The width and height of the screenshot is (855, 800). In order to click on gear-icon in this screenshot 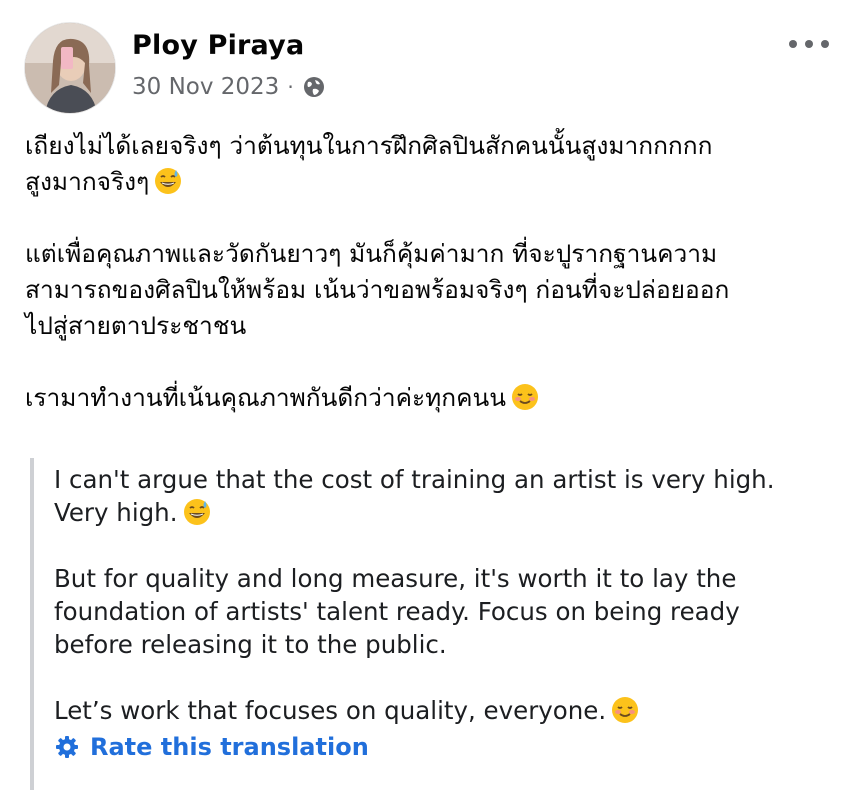, I will do `click(67, 747)`.